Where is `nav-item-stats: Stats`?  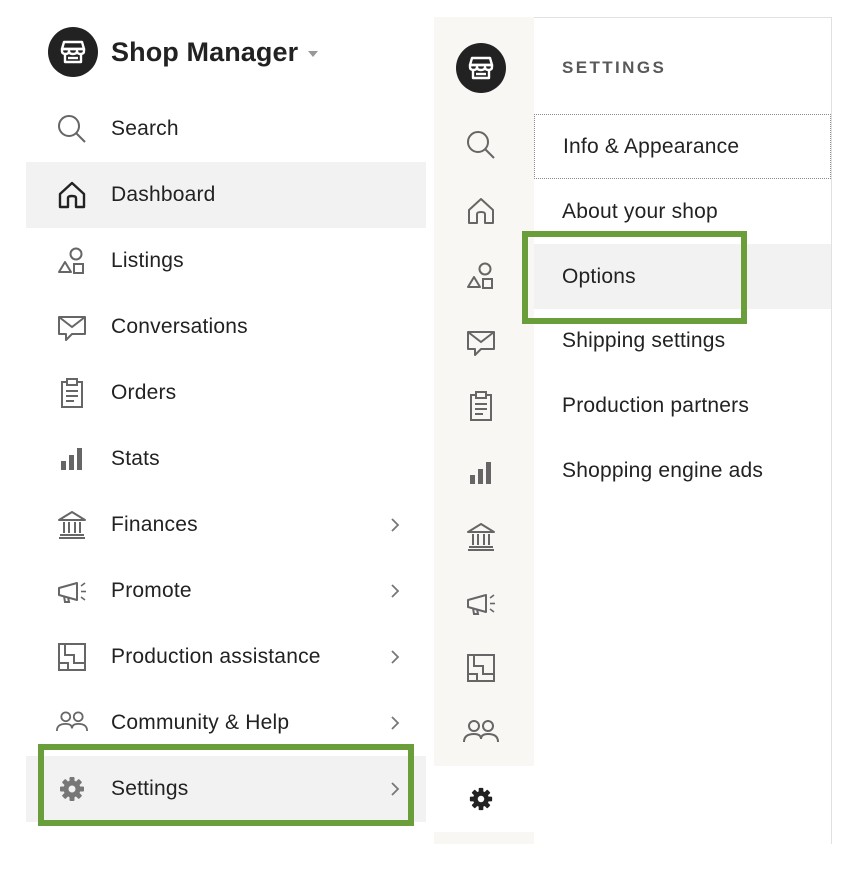
nav-item-stats: Stats is located at coordinates (226, 459).